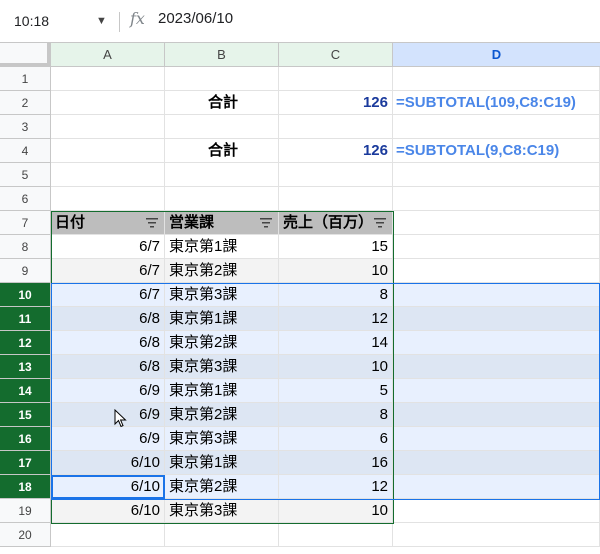  Describe the element at coordinates (25, 295) in the screenshot. I see `row-header-10: 10` at that location.